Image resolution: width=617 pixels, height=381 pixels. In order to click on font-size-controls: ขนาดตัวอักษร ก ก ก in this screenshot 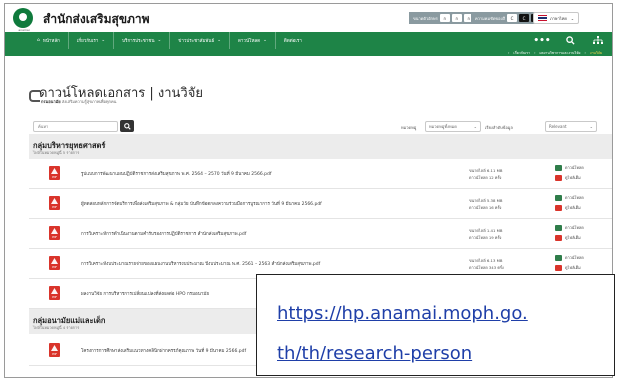, I will do `click(443, 18)`.